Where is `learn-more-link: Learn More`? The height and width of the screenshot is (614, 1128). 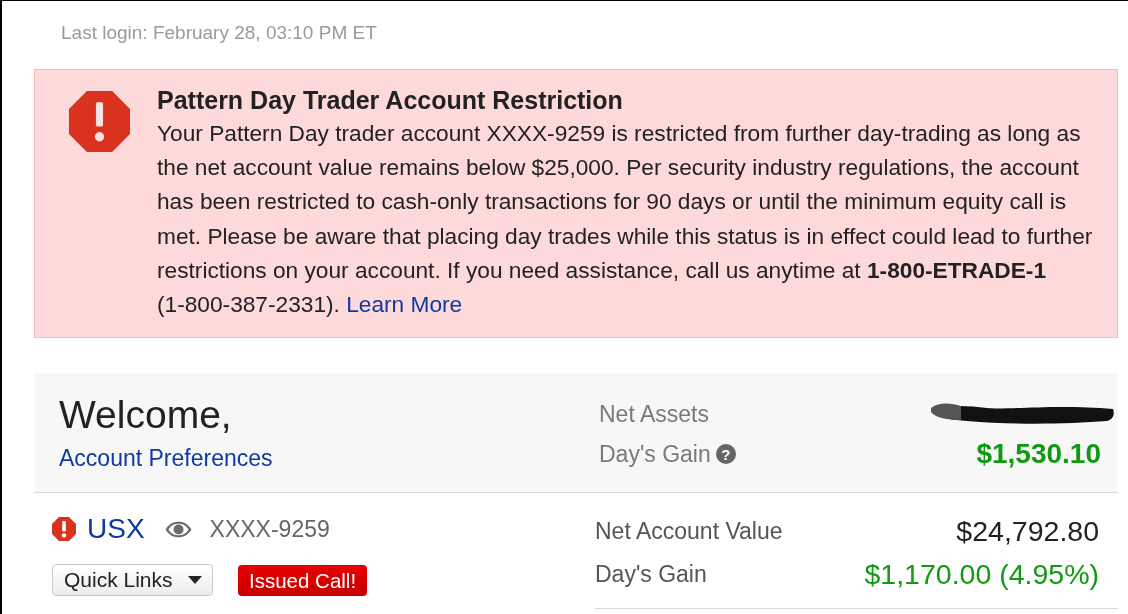
learn-more-link: Learn More is located at coordinates (404, 304).